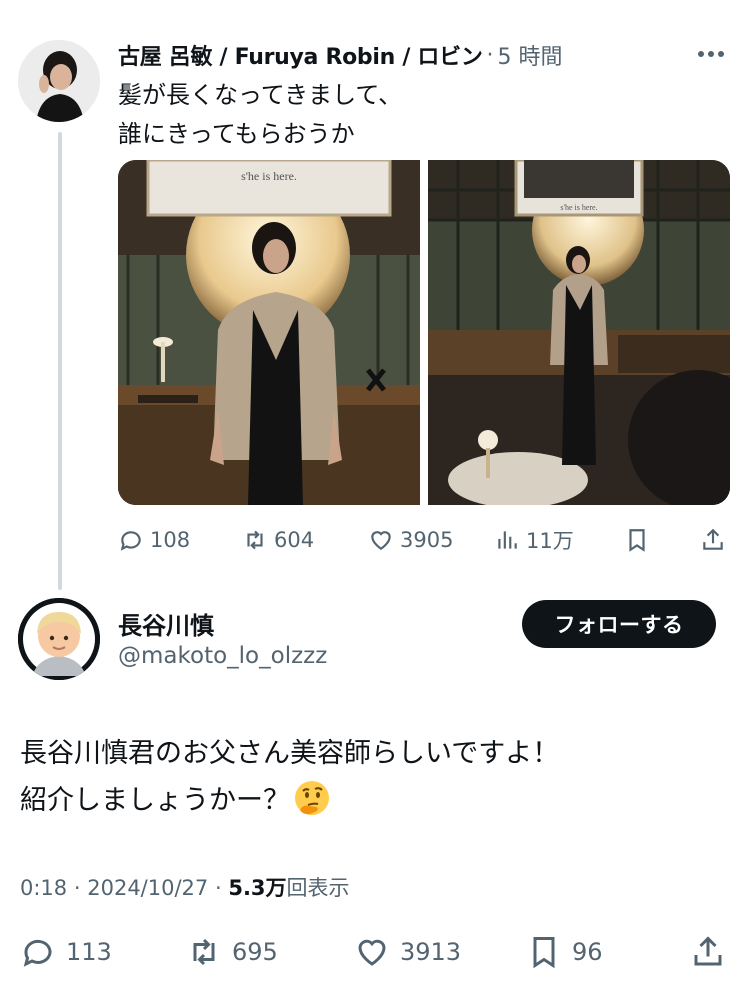 The height and width of the screenshot is (996, 750). Describe the element at coordinates (619, 624) in the screenshot. I see `follow-button: フォローする` at that location.